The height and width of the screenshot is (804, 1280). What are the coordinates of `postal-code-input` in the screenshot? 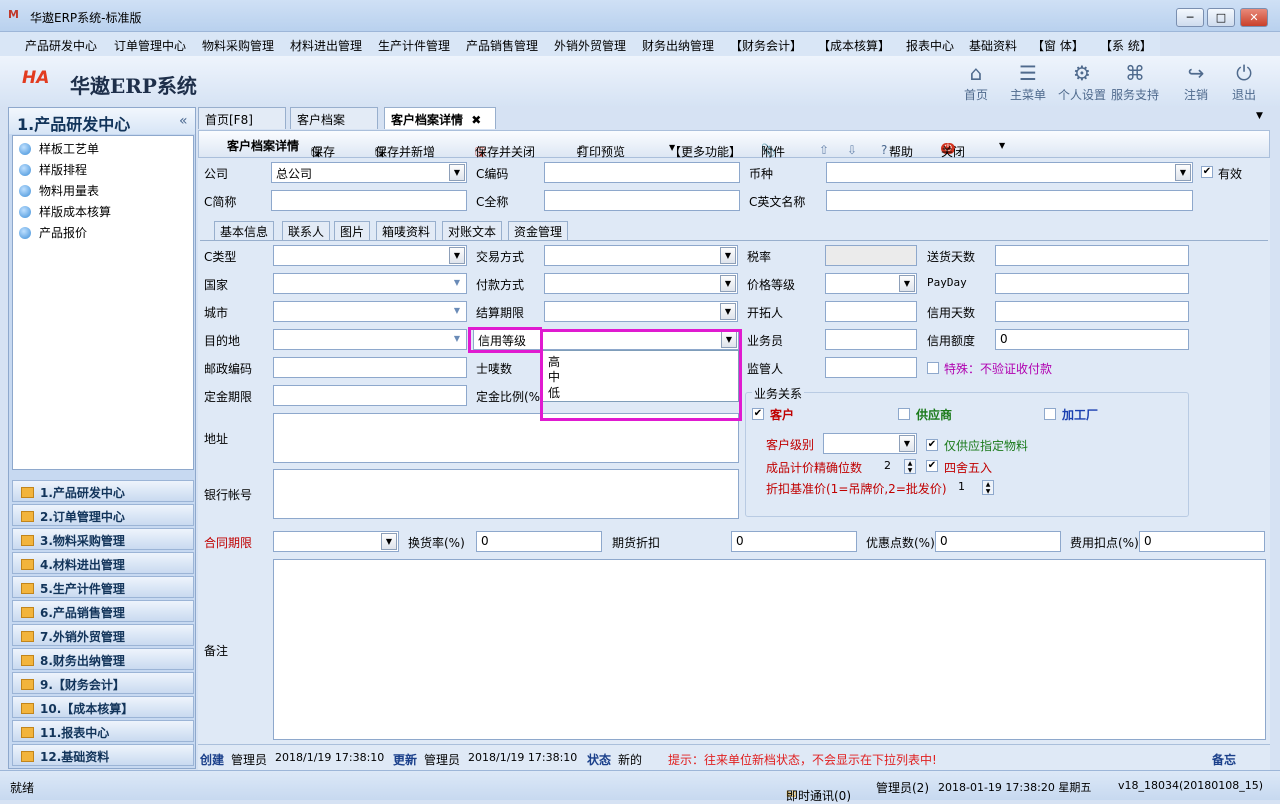 It's located at (370, 367).